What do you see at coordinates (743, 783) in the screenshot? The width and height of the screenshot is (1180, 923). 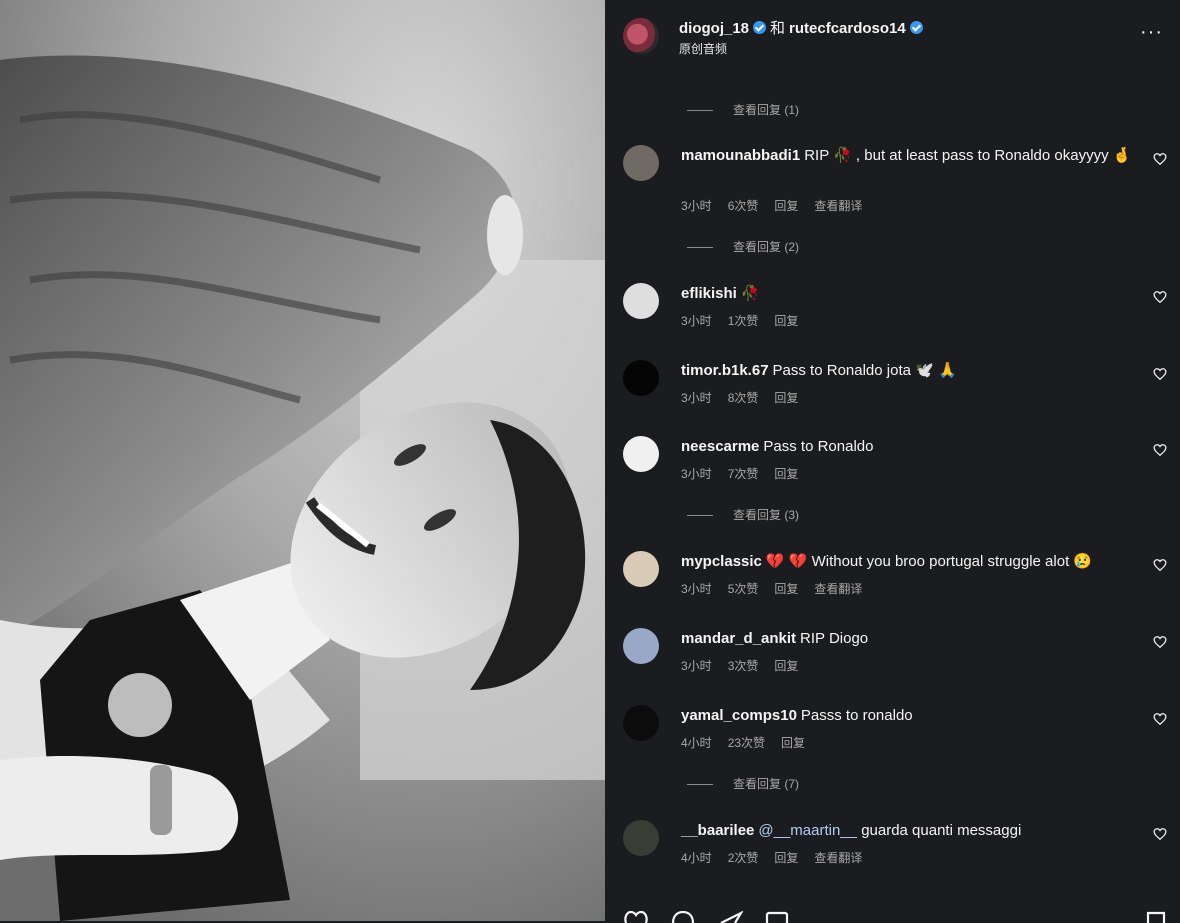 I see `view-replies-button: 查看回复 (7)` at bounding box center [743, 783].